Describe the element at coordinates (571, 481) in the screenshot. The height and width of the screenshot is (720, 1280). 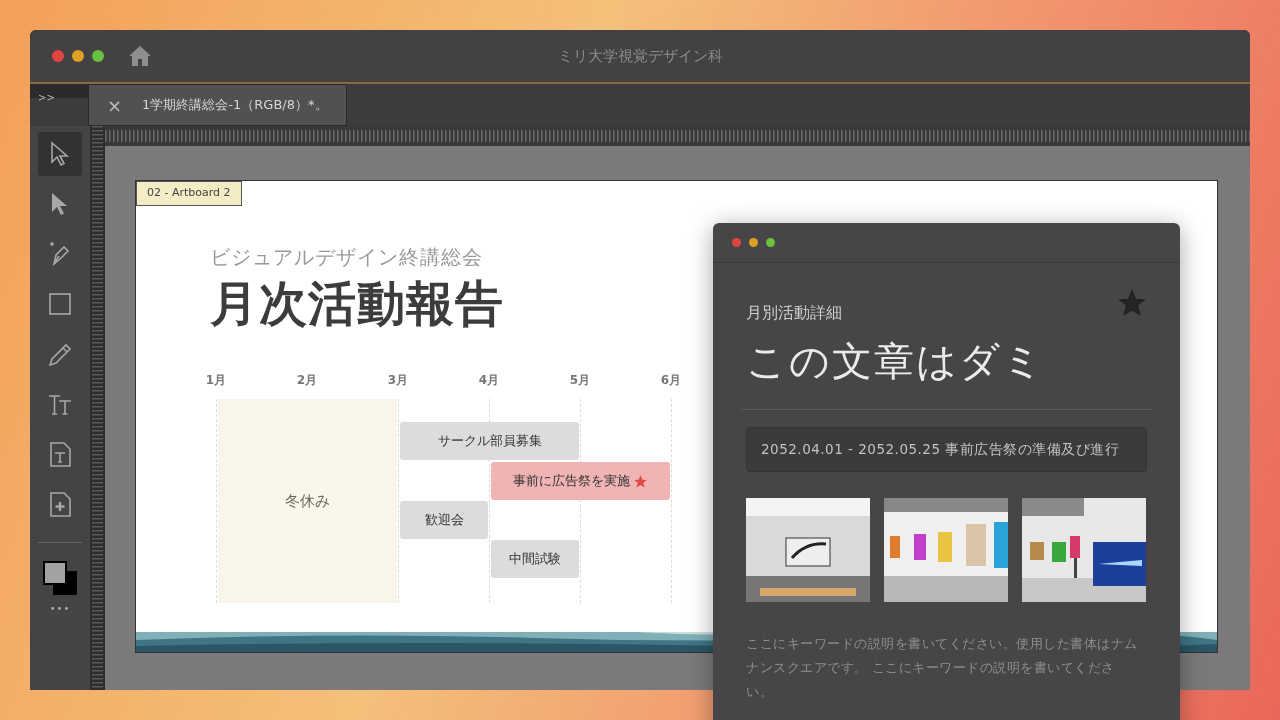
I see `event-label: 事前に広告祭を実施` at that location.